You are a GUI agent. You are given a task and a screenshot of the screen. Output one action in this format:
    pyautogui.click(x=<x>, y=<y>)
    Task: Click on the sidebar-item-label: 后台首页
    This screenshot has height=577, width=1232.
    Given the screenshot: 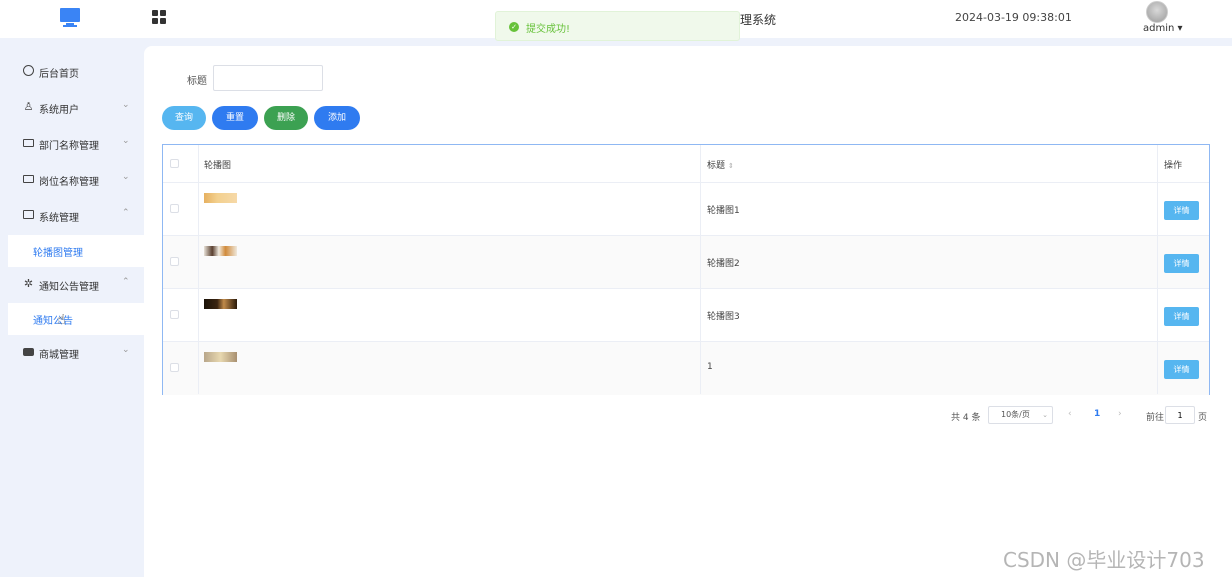 What is the action you would take?
    pyautogui.click(x=59, y=74)
    